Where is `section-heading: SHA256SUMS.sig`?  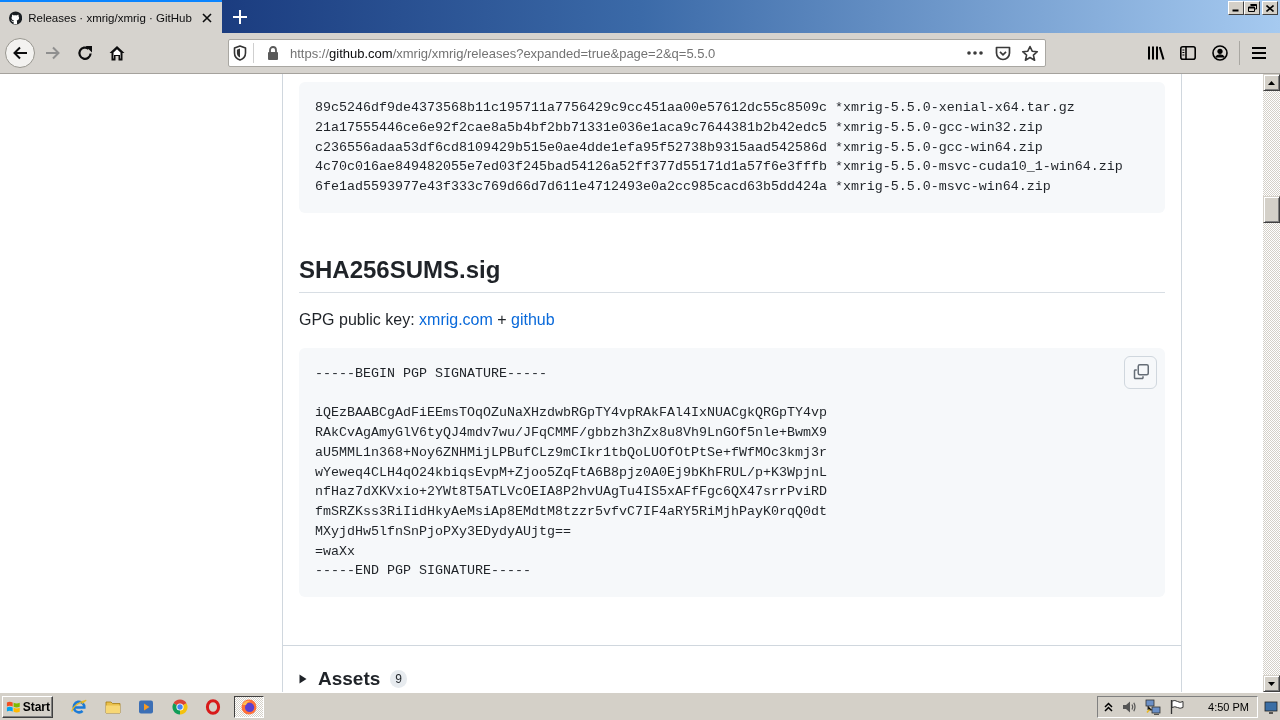 section-heading: SHA256SUMS.sig is located at coordinates (732, 273).